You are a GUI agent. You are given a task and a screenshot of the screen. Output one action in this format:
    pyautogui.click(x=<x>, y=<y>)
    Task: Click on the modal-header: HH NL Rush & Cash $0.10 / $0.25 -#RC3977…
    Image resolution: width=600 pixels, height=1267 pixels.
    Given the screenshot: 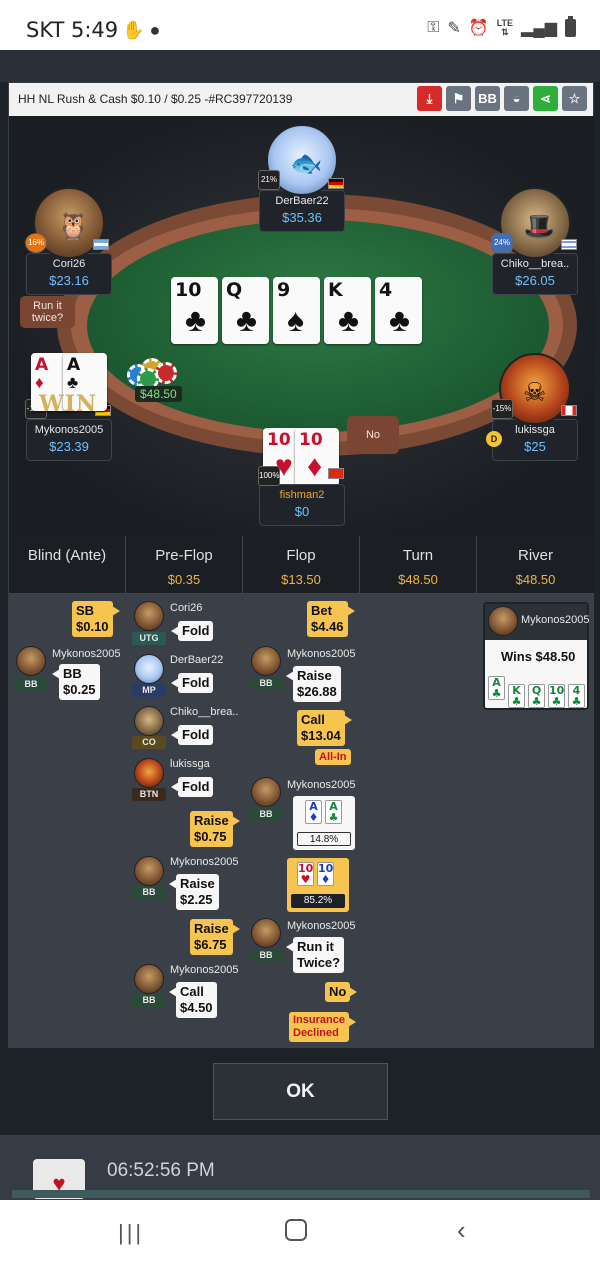 What is the action you would take?
    pyautogui.click(x=301, y=99)
    